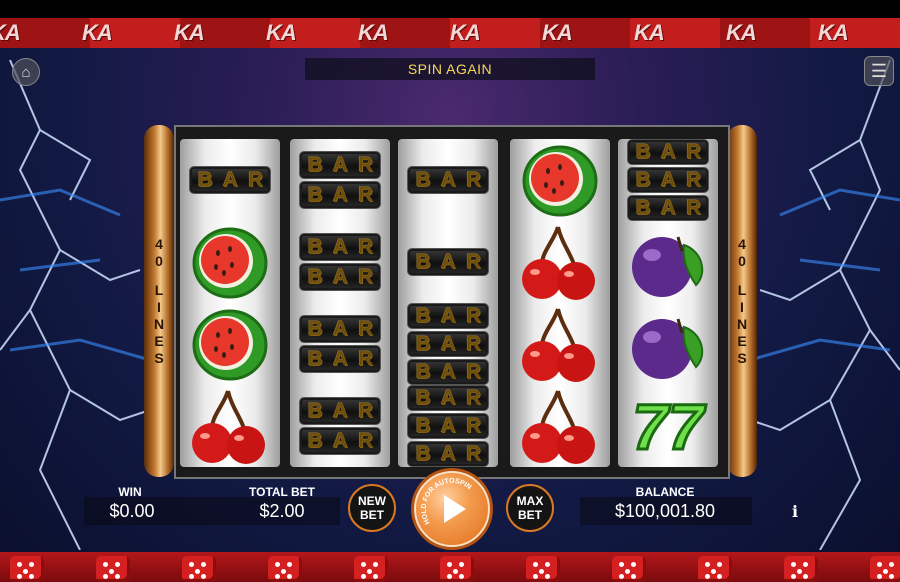 Image resolution: width=900 pixels, height=582 pixels. What do you see at coordinates (665, 511) in the screenshot?
I see `balance-value: $100,001.80` at bounding box center [665, 511].